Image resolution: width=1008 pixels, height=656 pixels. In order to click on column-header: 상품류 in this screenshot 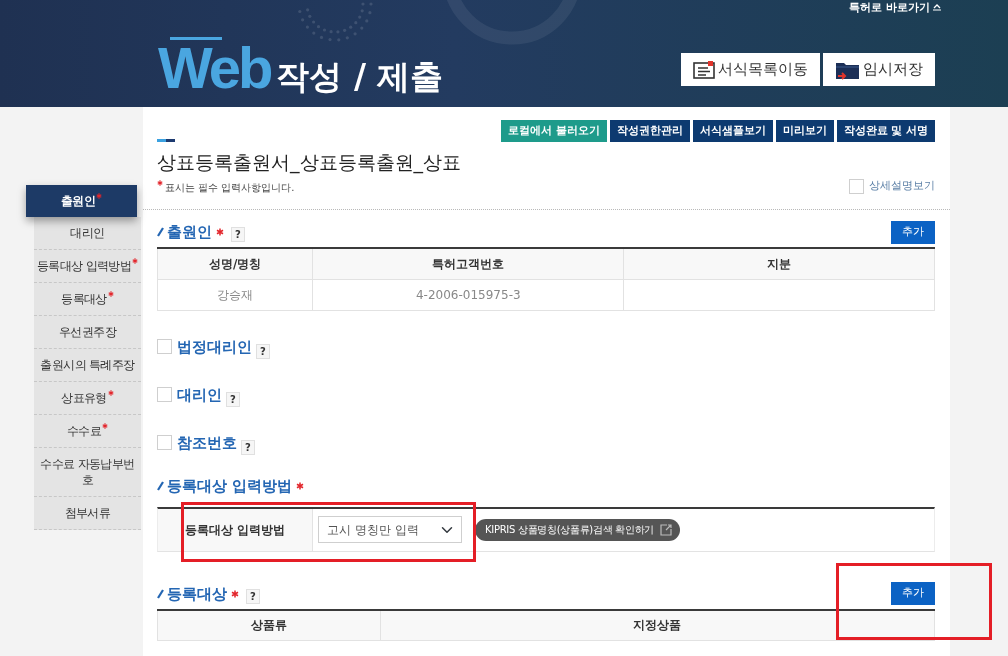, I will do `click(269, 625)`.